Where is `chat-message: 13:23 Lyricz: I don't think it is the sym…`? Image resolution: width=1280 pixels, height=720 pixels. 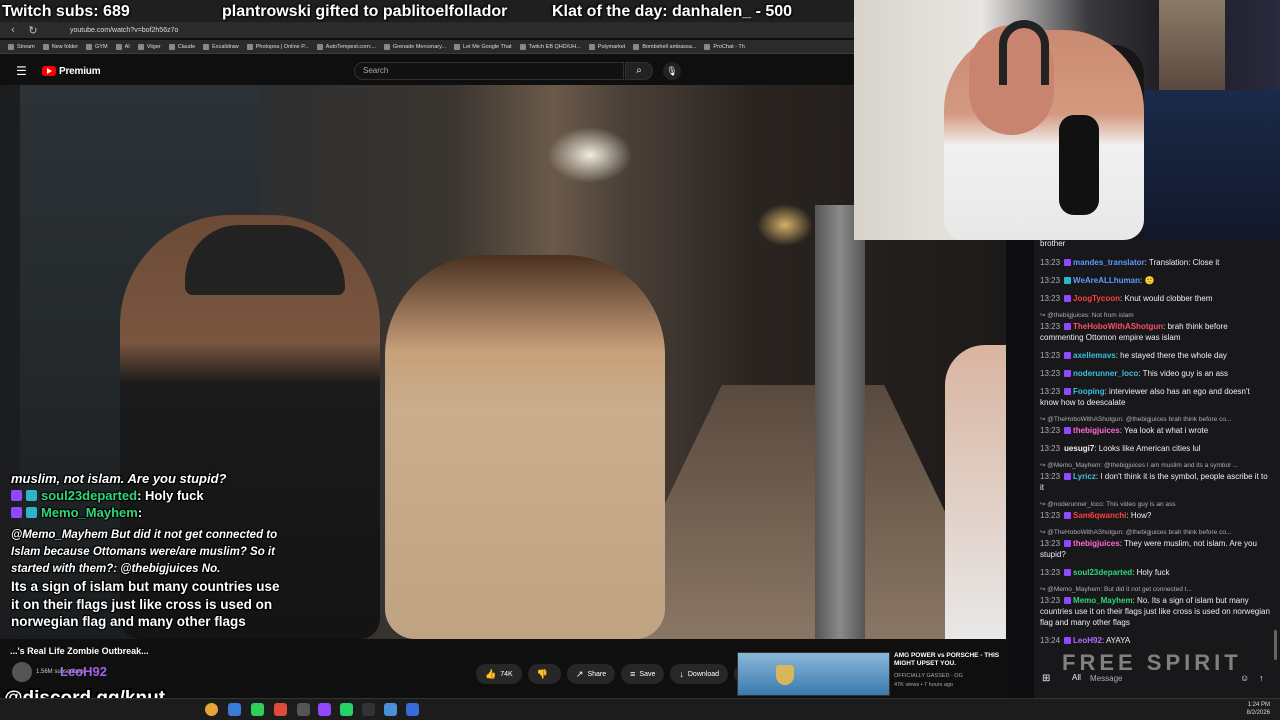 chat-message: 13:23 Lyricz: I don't think it is the sym… is located at coordinates (1155, 482).